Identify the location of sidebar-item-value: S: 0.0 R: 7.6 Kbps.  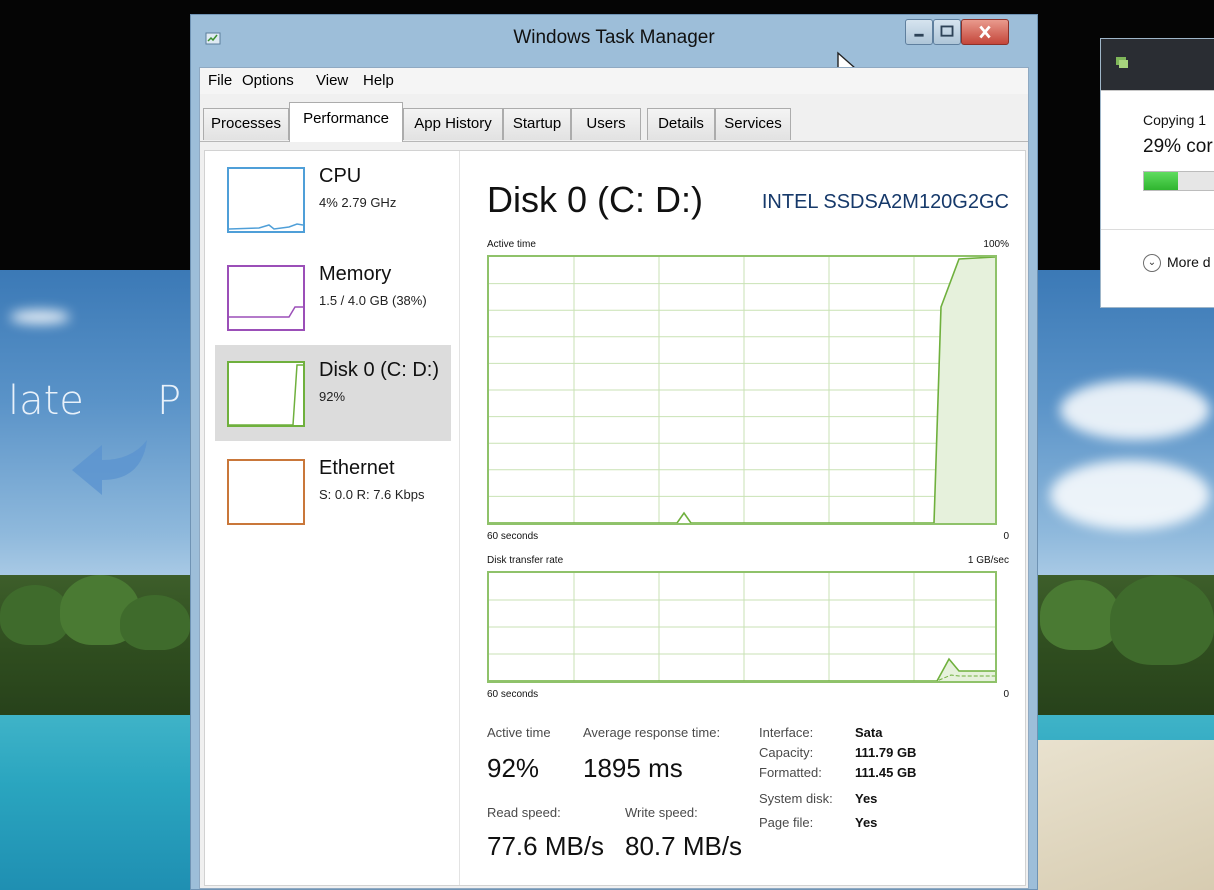
(372, 494).